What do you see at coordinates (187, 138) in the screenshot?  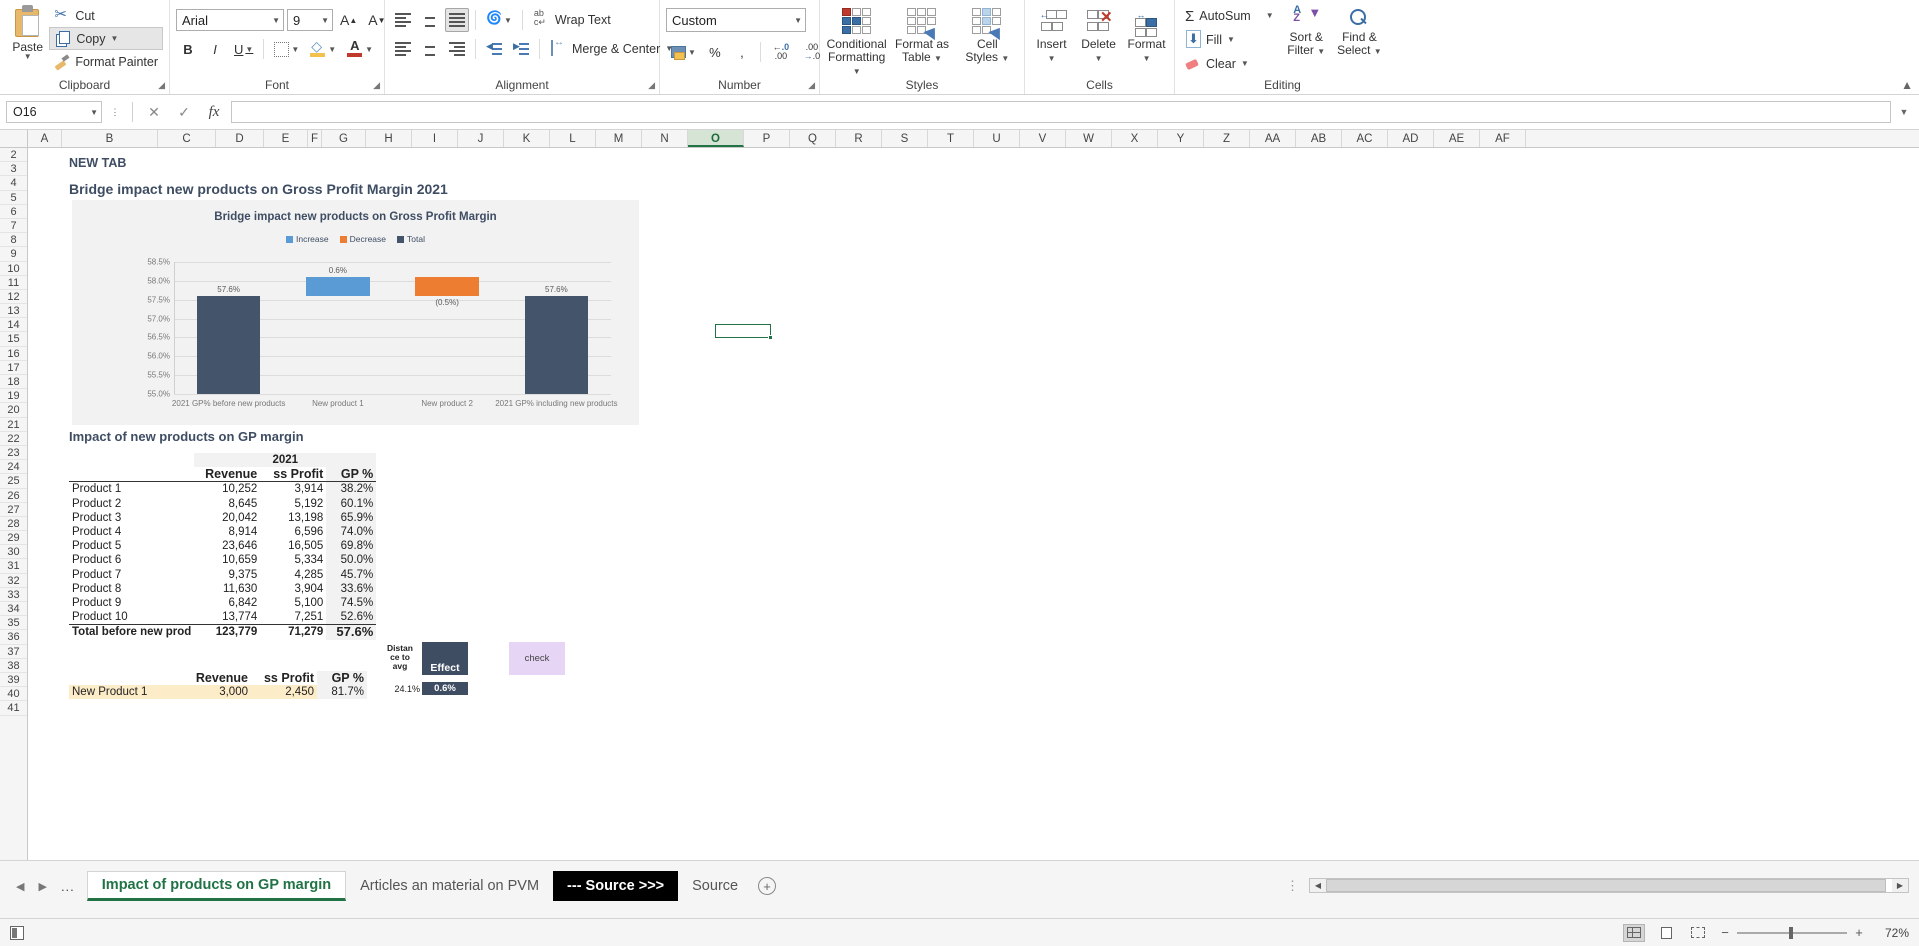 I see `column-header-C: C` at bounding box center [187, 138].